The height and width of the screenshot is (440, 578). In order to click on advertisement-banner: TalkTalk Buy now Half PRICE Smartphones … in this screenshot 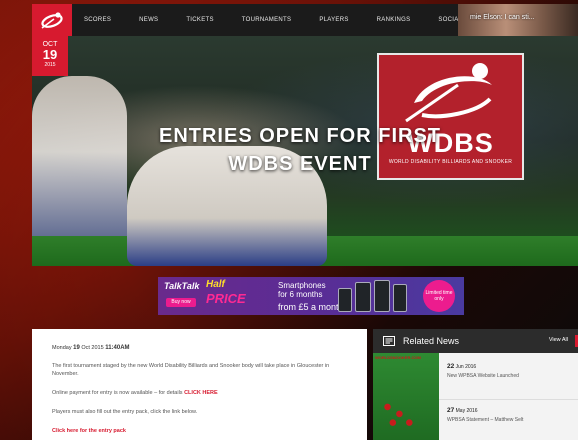, I will do `click(311, 296)`.